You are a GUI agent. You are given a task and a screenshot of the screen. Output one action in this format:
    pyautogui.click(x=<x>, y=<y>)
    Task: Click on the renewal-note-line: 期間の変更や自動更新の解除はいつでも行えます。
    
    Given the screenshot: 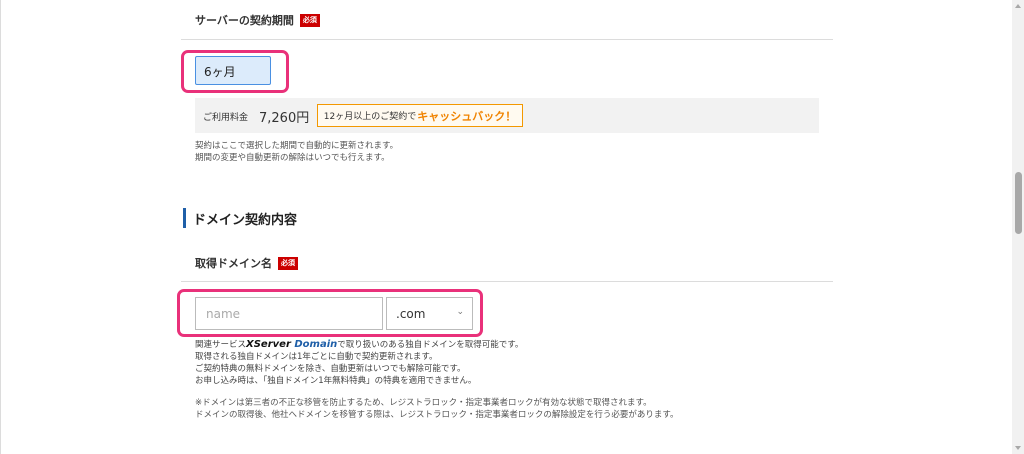 What is the action you would take?
    pyautogui.click(x=292, y=158)
    